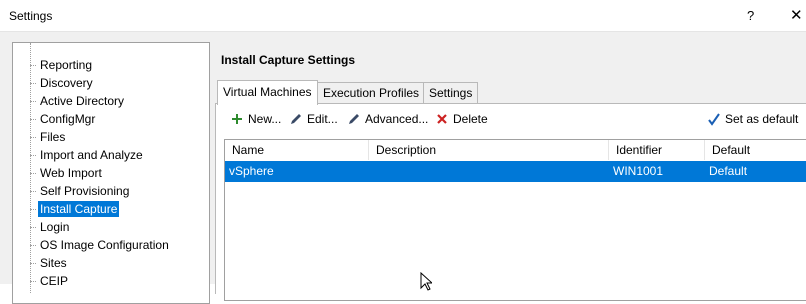  Describe the element at coordinates (68, 119) in the screenshot. I see `tree-item-label: ConfigMgr` at that location.